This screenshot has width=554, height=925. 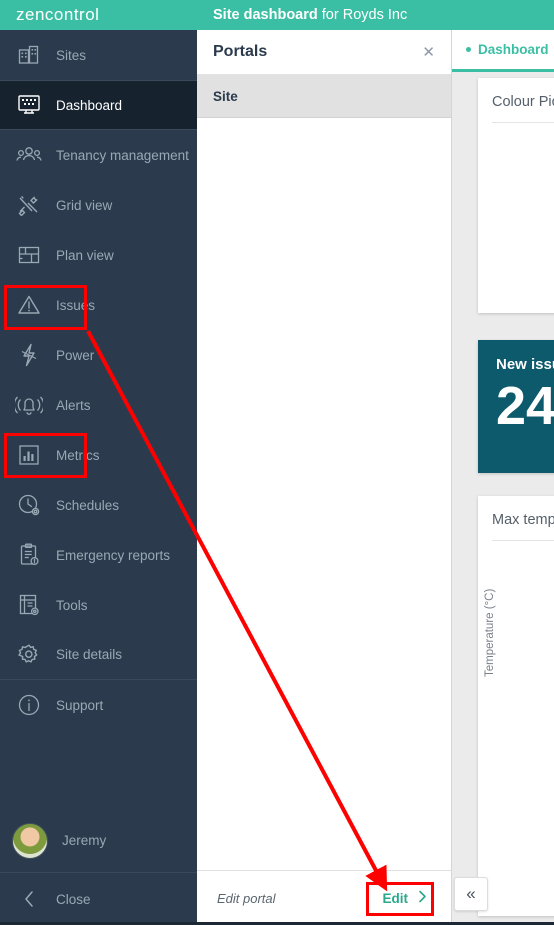 I want to click on sidebar-item-label: Issues, so click(x=76, y=305).